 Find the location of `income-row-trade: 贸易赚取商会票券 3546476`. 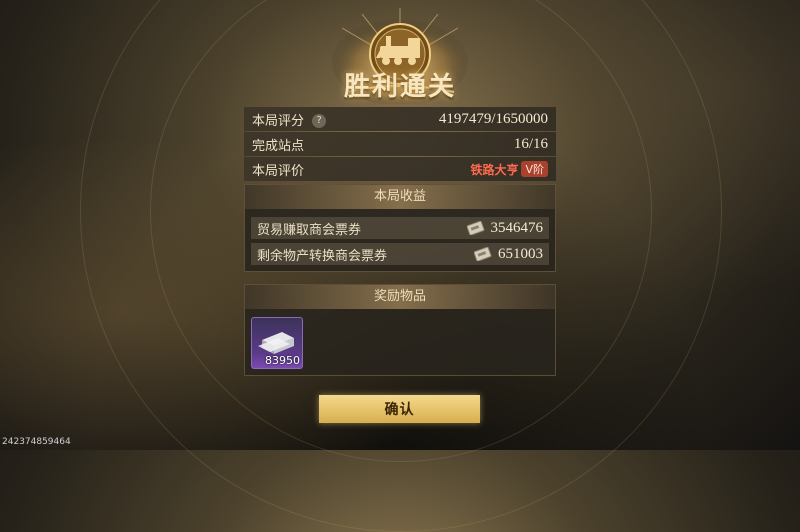

income-row-trade: 贸易赚取商会票券 3546476 is located at coordinates (400, 228).